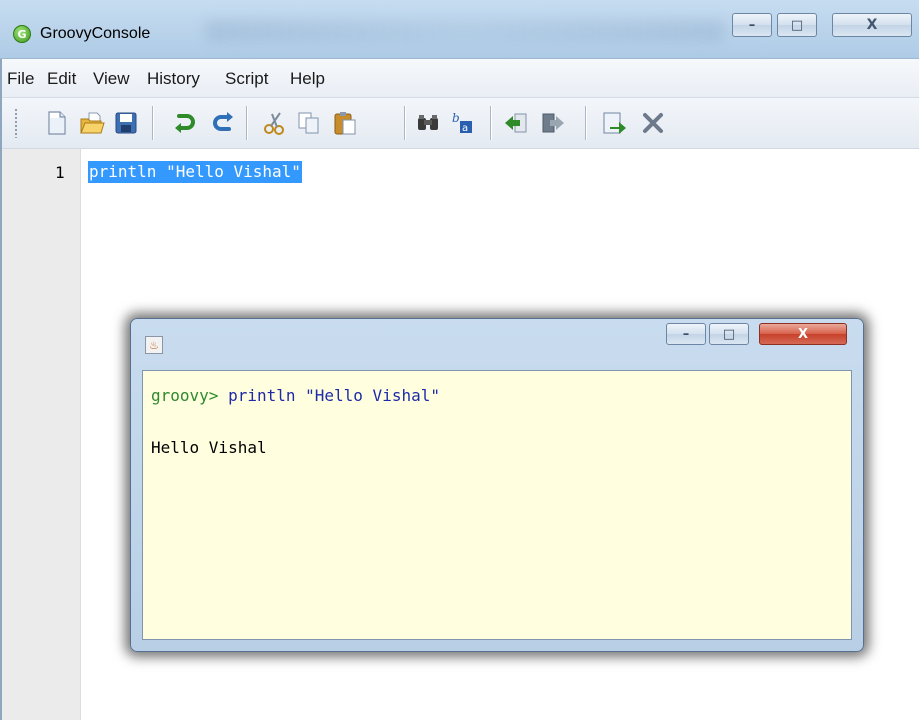  Describe the element at coordinates (516, 123) in the screenshot. I see `history-previous-icon` at that location.